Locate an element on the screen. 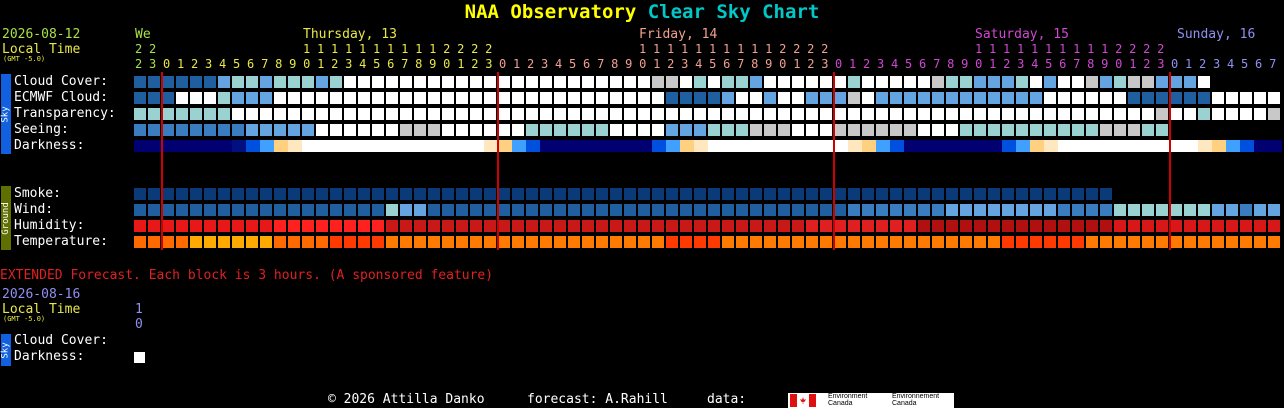 The image size is (1284, 408). extended-hour-tens: 1 is located at coordinates (139, 309).